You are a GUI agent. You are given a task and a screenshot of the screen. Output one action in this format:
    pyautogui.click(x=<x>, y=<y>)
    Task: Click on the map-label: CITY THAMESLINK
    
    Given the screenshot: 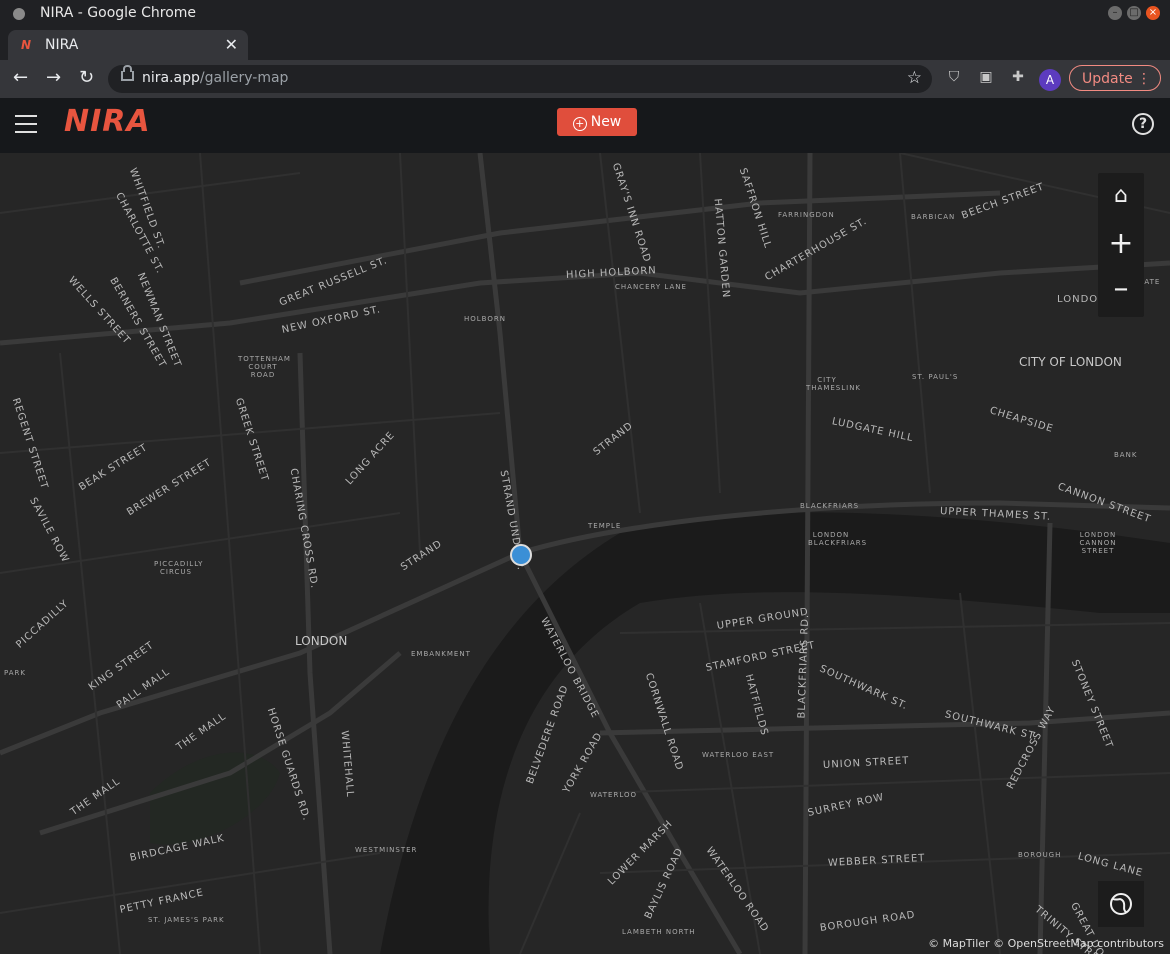 What is the action you would take?
    pyautogui.click(x=834, y=384)
    